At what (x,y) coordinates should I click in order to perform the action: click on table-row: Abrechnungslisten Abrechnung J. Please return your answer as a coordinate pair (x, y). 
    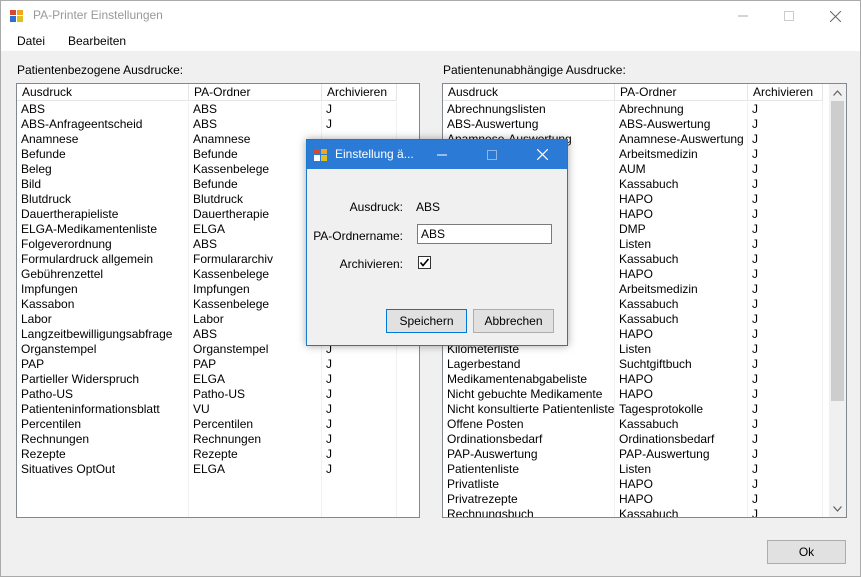
    Looking at the image, I should click on (633, 109).